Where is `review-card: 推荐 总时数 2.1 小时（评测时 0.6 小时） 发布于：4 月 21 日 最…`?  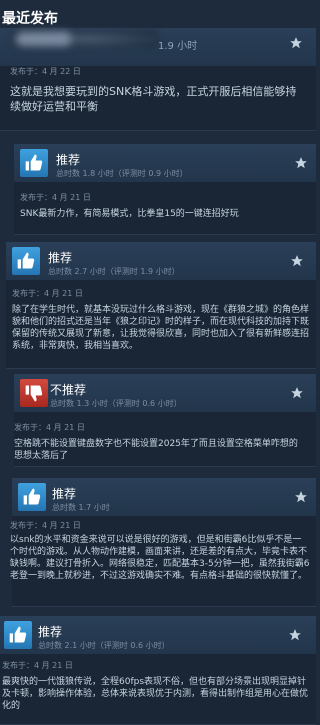
review-card: 推荐 总时数 2.1 小时（评测时 0.6 小时） 发布于：4 月 21 日 最… is located at coordinates (158, 670).